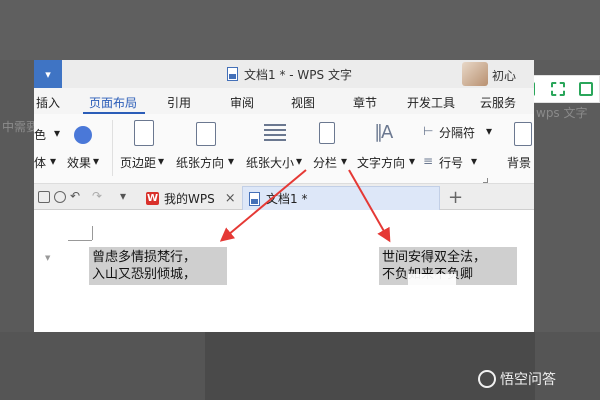  I want to click on background-right-text: wps 文字, so click(562, 113).